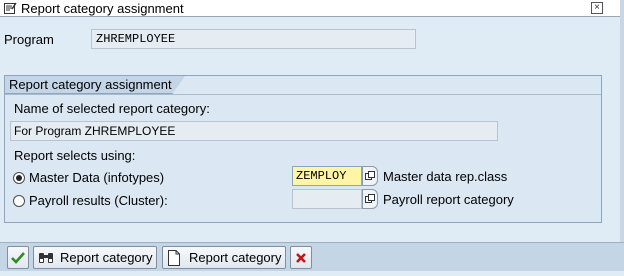  I want to click on master-data-class-input: ZEMPLOY, so click(327, 176).